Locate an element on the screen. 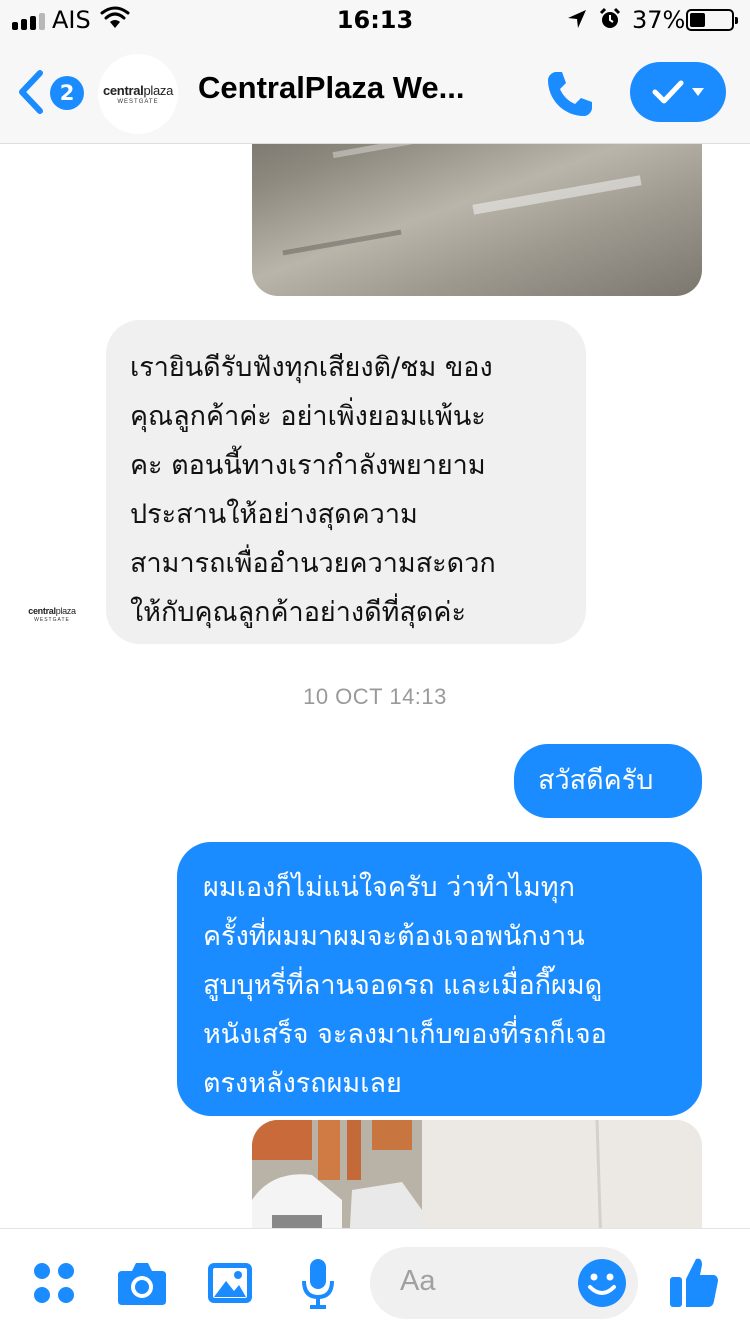  message-composer: Aa is located at coordinates (375, 1281).